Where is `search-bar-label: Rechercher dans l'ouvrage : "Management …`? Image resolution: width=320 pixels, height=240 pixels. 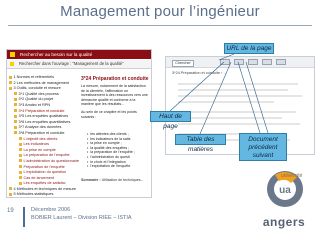
search-bar-label: Rechercher dans l'ouvrage : "Management … is located at coordinates (71, 63).